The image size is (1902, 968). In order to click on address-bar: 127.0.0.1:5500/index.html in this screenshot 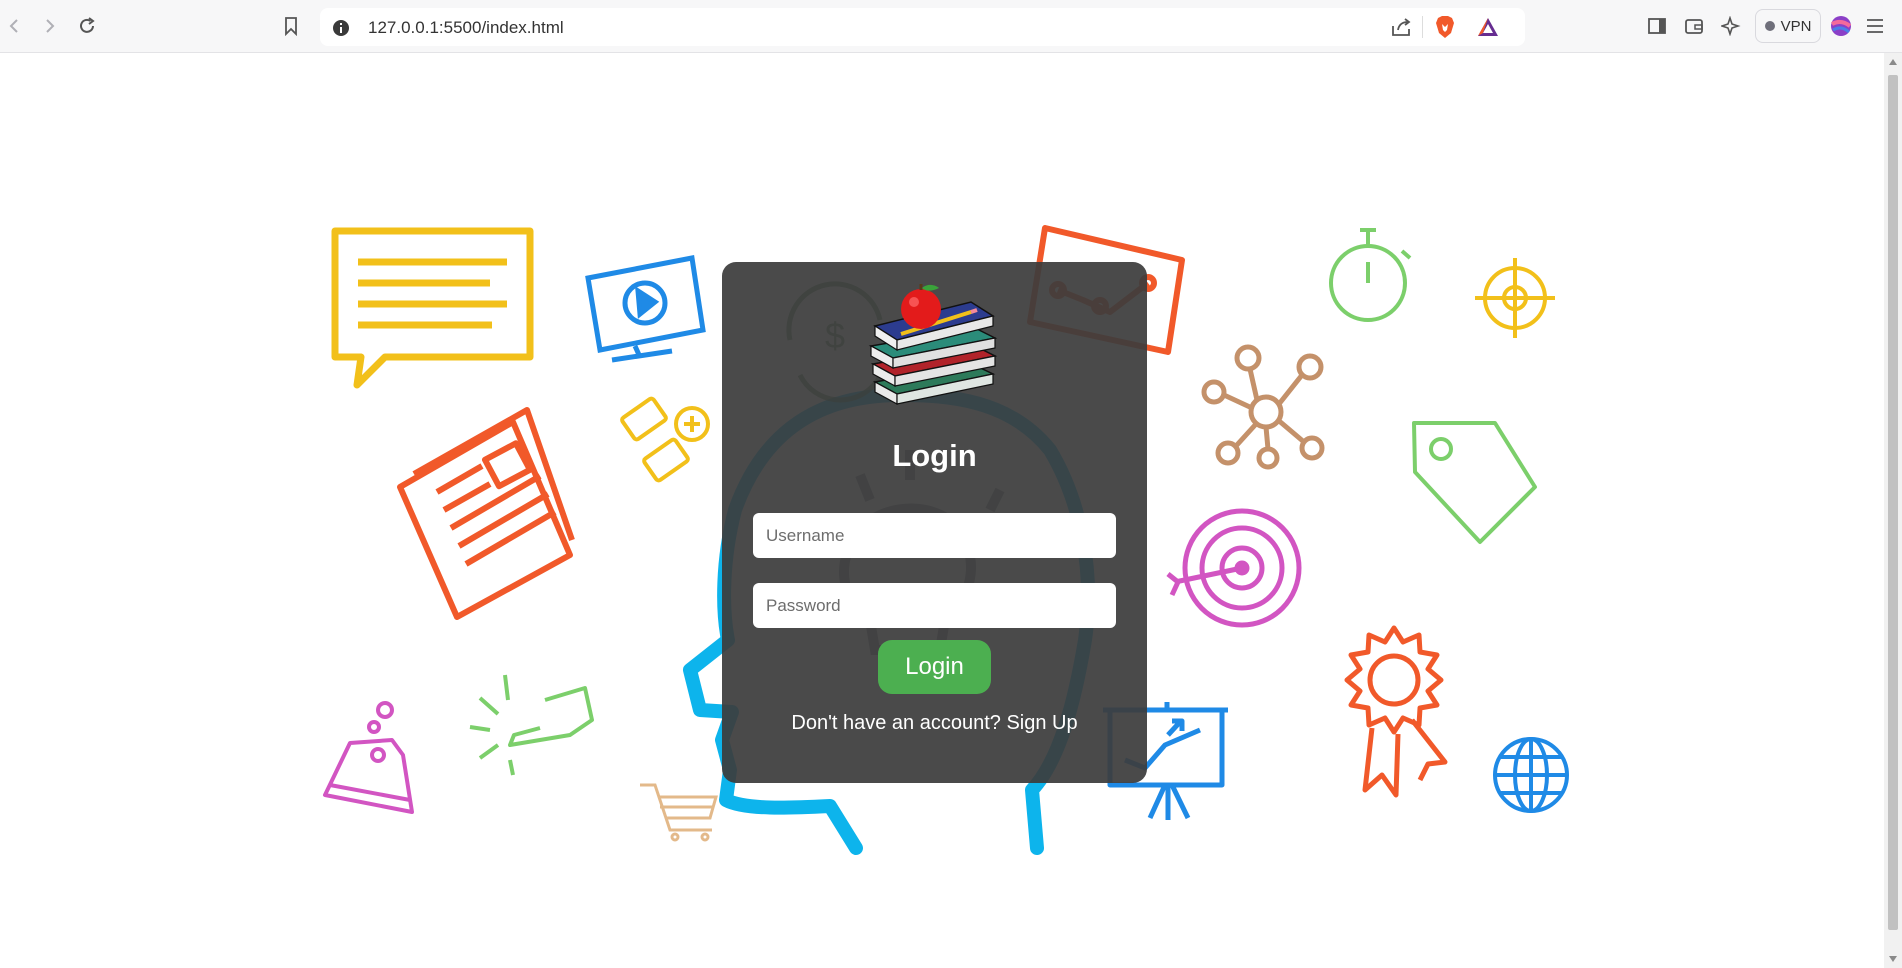, I will do `click(922, 27)`.